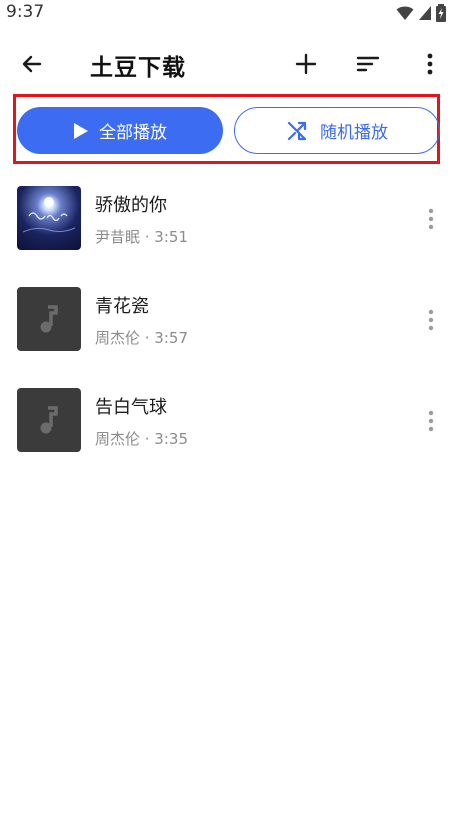 The width and height of the screenshot is (458, 820). Describe the element at coordinates (141, 439) in the screenshot. I see `song-subtitle: 周杰伦 · 3:35` at that location.